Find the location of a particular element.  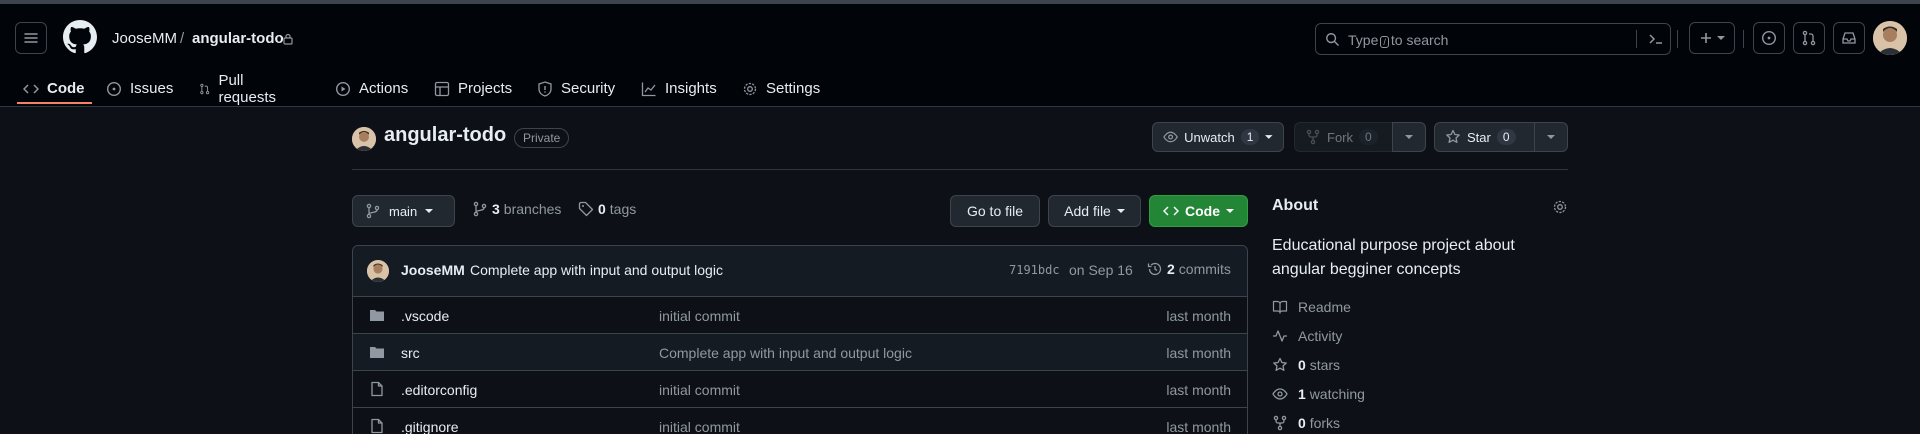

file-name: .vscode is located at coordinates (425, 316).